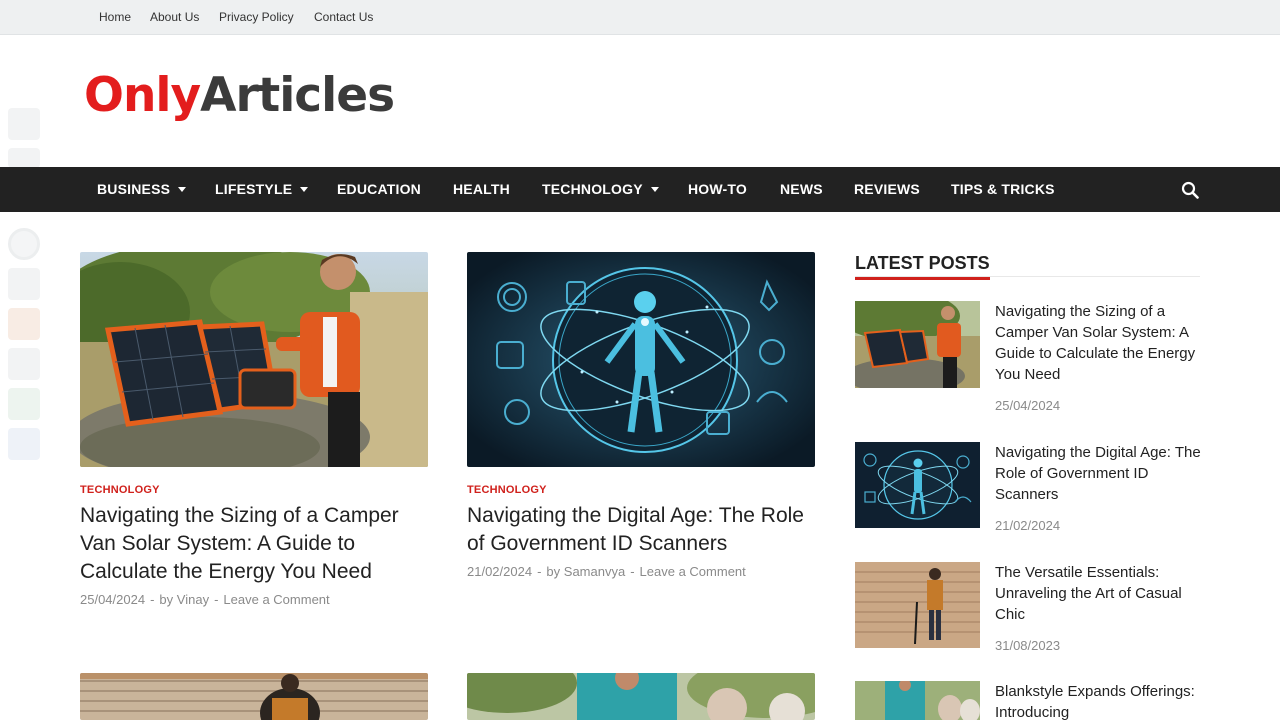 Image resolution: width=1280 pixels, height=723 pixels. I want to click on post-date: 21/02/2024, so click(499, 571).